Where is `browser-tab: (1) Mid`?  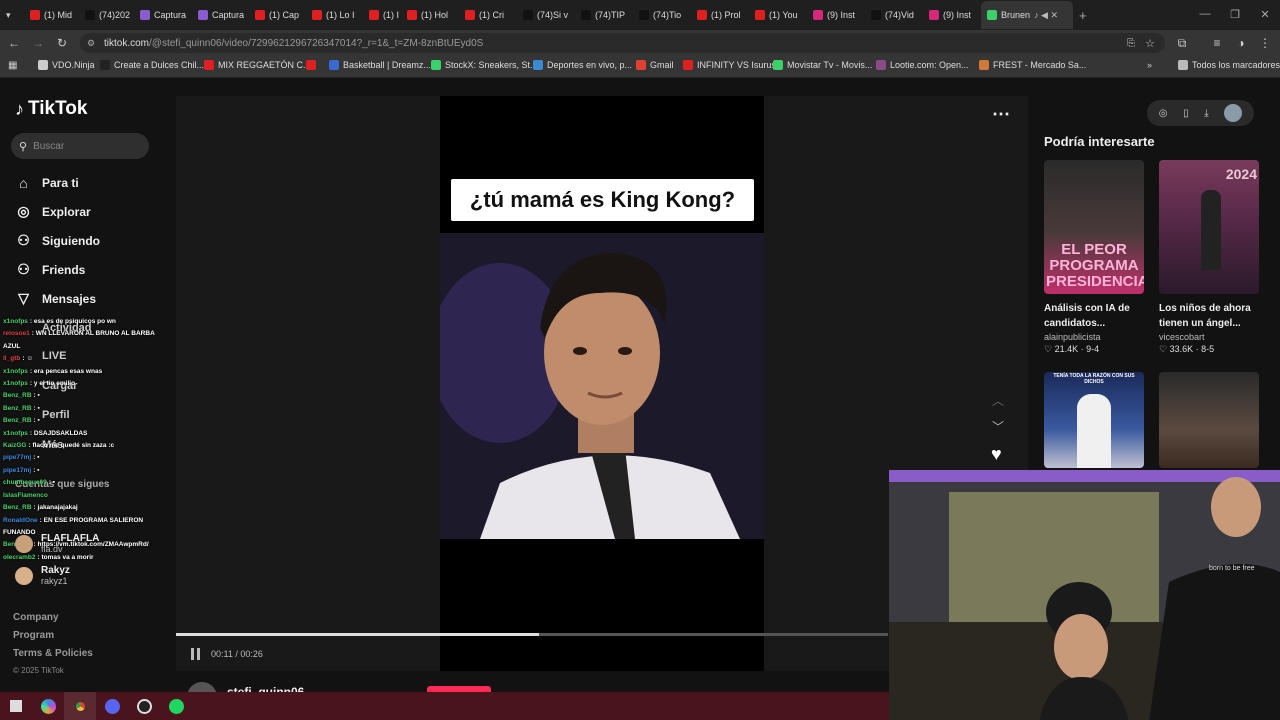
browser-tab: (1) Mid is located at coordinates (51, 15).